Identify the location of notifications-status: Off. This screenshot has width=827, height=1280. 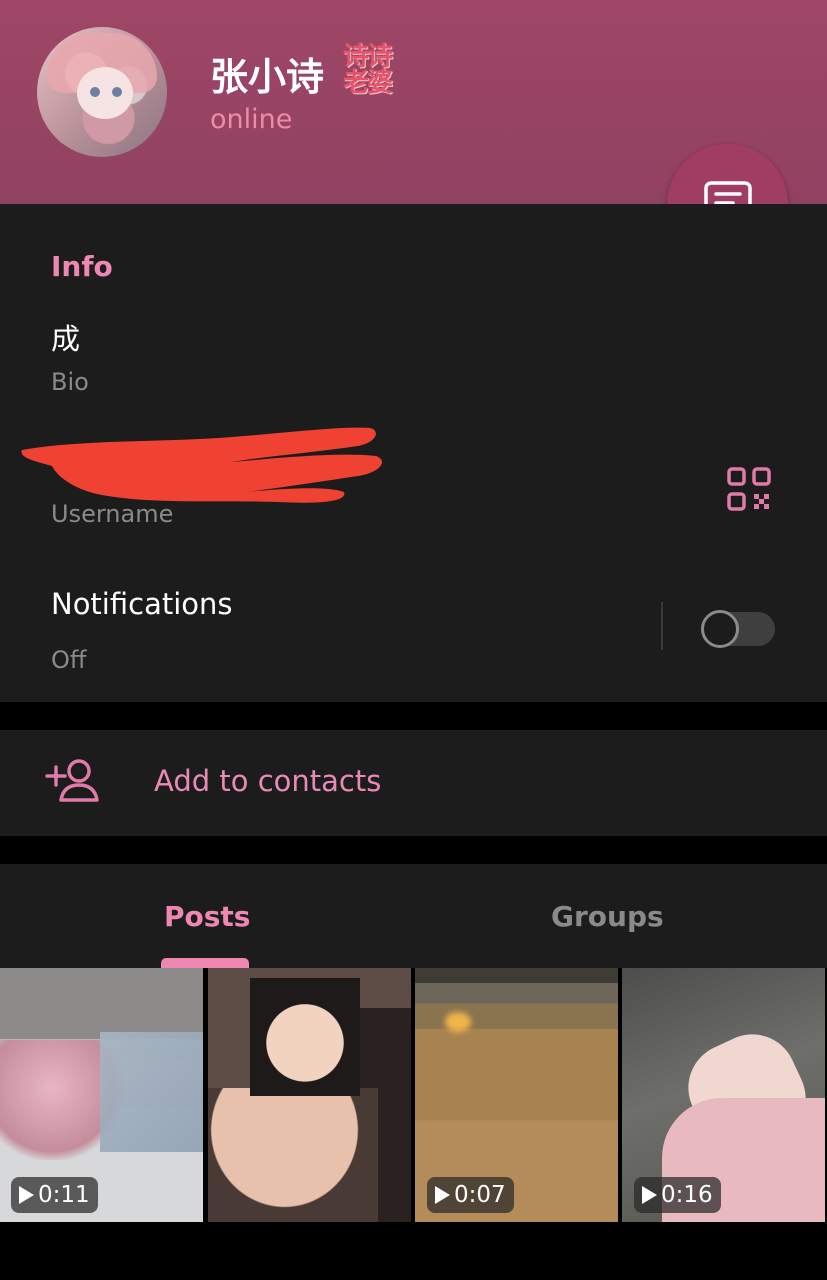
(69, 660).